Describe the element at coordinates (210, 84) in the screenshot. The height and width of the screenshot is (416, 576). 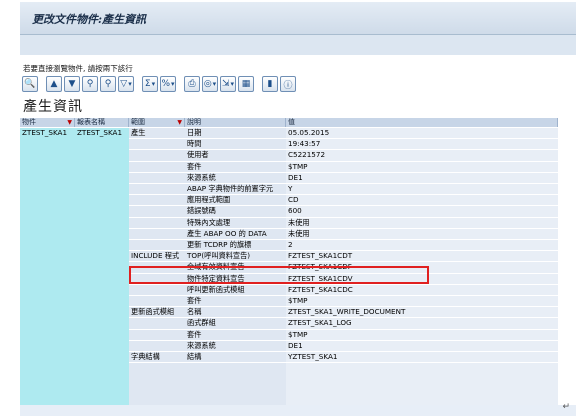
I see `views-icon: ◎` at that location.